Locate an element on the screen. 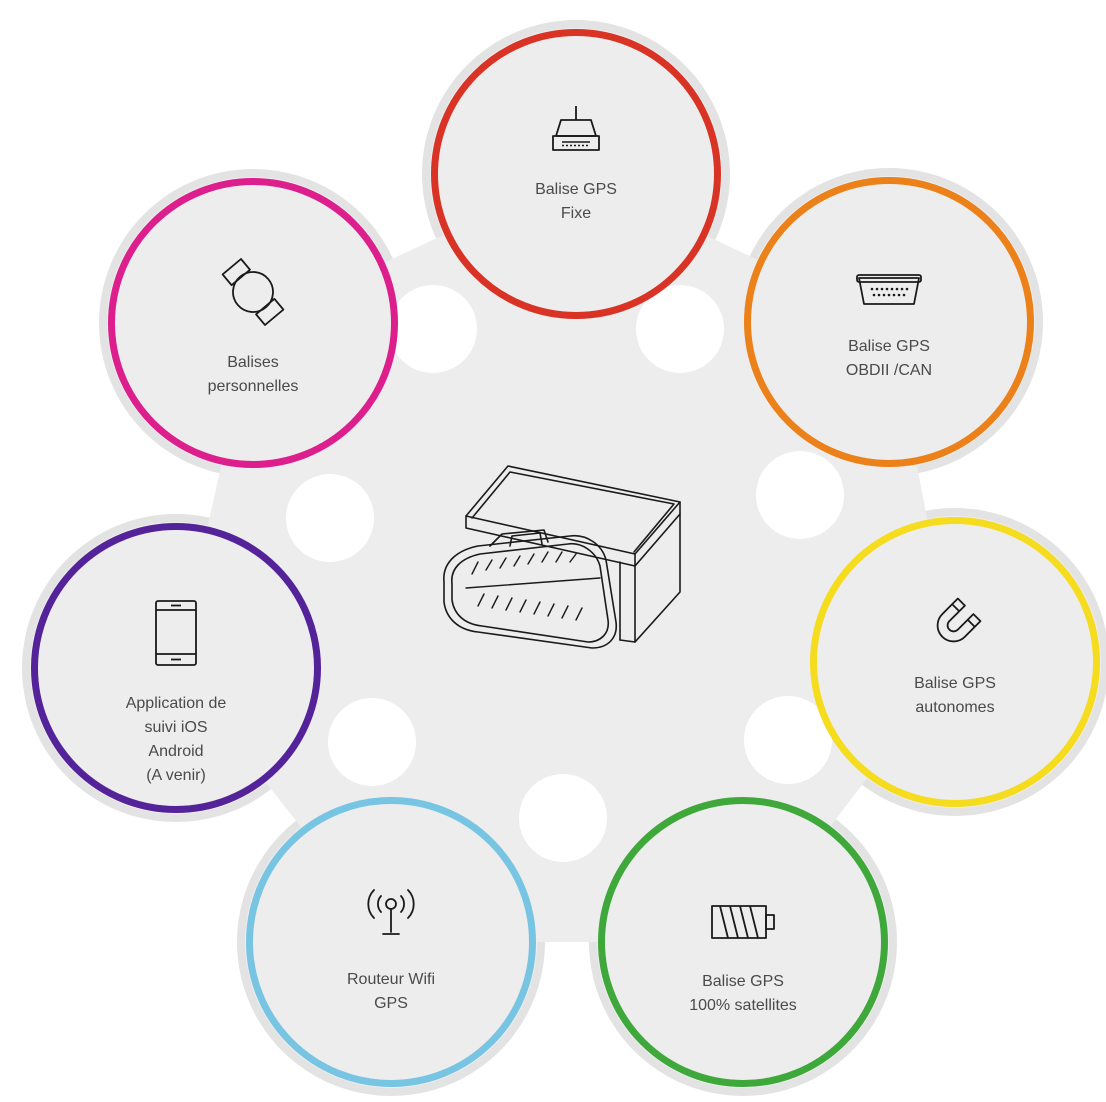 The image size is (1106, 1102). obd-gps-tracker-icon is located at coordinates (562, 557).